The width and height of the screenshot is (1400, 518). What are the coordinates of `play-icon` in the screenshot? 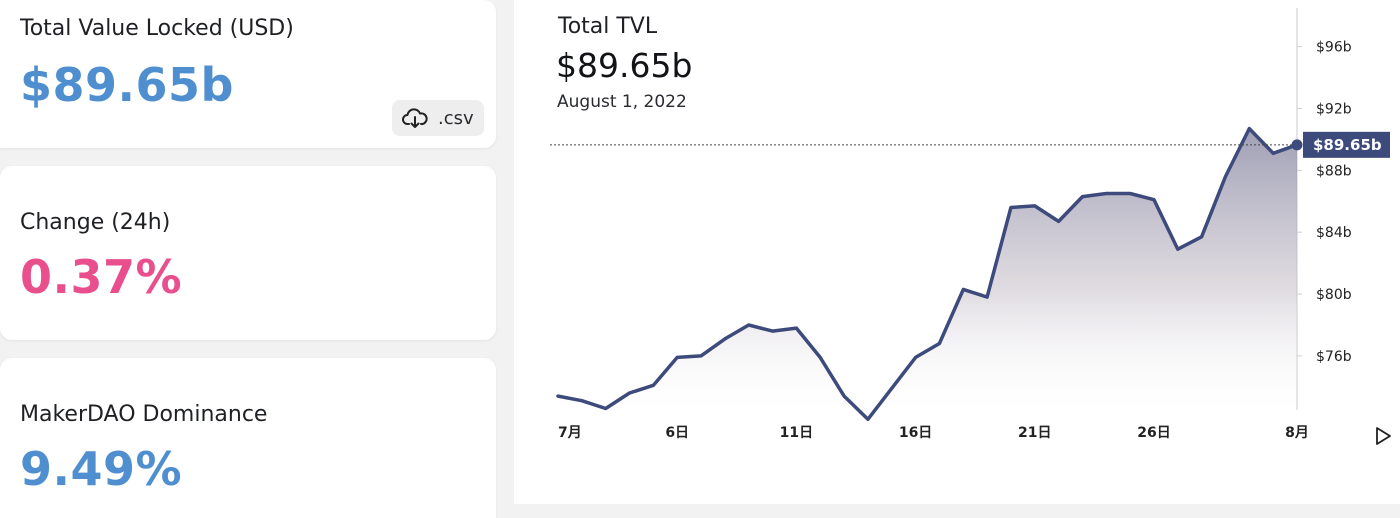 It's located at (1383, 436).